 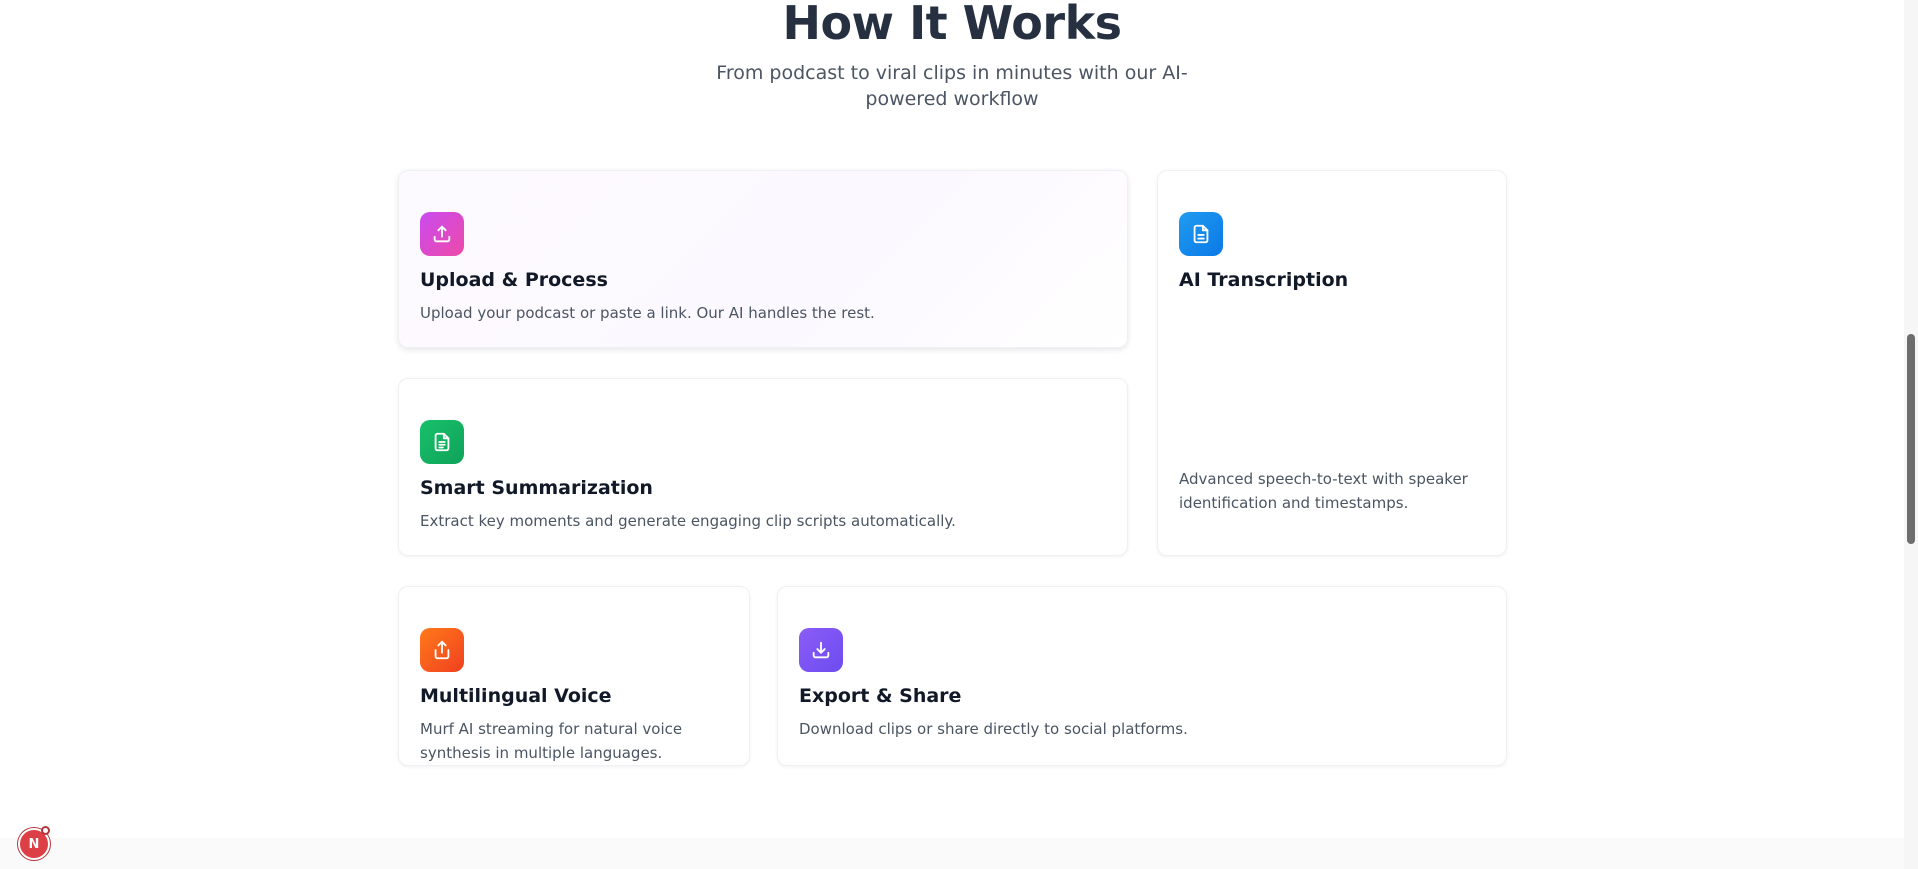 What do you see at coordinates (952, 853) in the screenshot?
I see `next-section-band` at bounding box center [952, 853].